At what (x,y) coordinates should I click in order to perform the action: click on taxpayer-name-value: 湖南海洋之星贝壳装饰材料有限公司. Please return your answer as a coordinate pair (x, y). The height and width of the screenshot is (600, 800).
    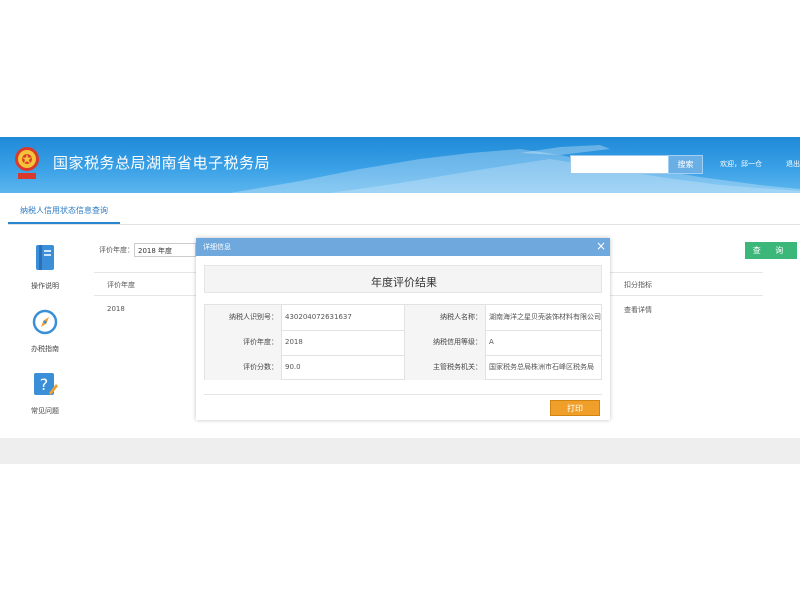
    Looking at the image, I should click on (545, 317).